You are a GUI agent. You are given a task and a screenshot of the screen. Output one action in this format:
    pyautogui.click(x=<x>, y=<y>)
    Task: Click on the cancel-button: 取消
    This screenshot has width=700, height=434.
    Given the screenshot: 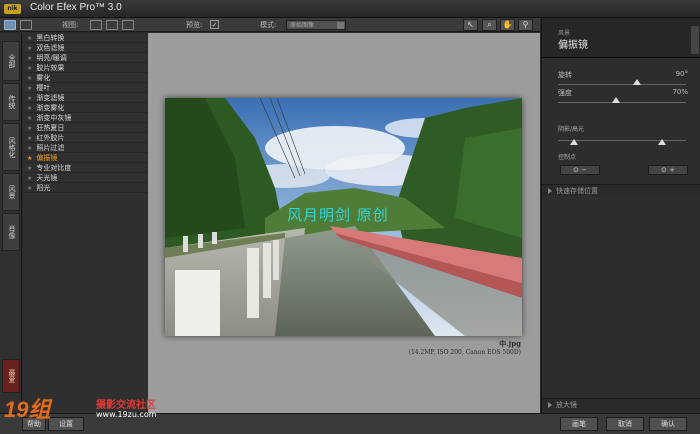 What is the action you would take?
    pyautogui.click(x=625, y=424)
    